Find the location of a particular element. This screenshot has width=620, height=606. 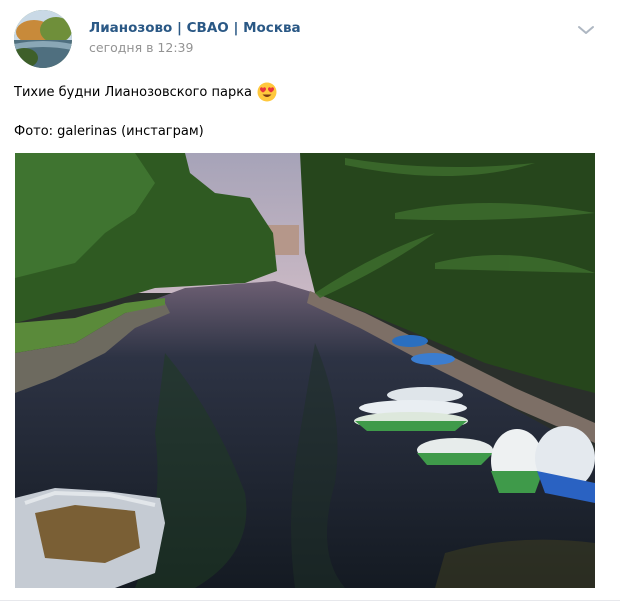

author-name: Лианозово | СВАО | Москва is located at coordinates (195, 28).